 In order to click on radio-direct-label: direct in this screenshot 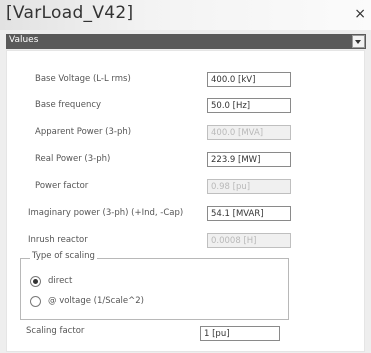, I will do `click(60, 281)`.